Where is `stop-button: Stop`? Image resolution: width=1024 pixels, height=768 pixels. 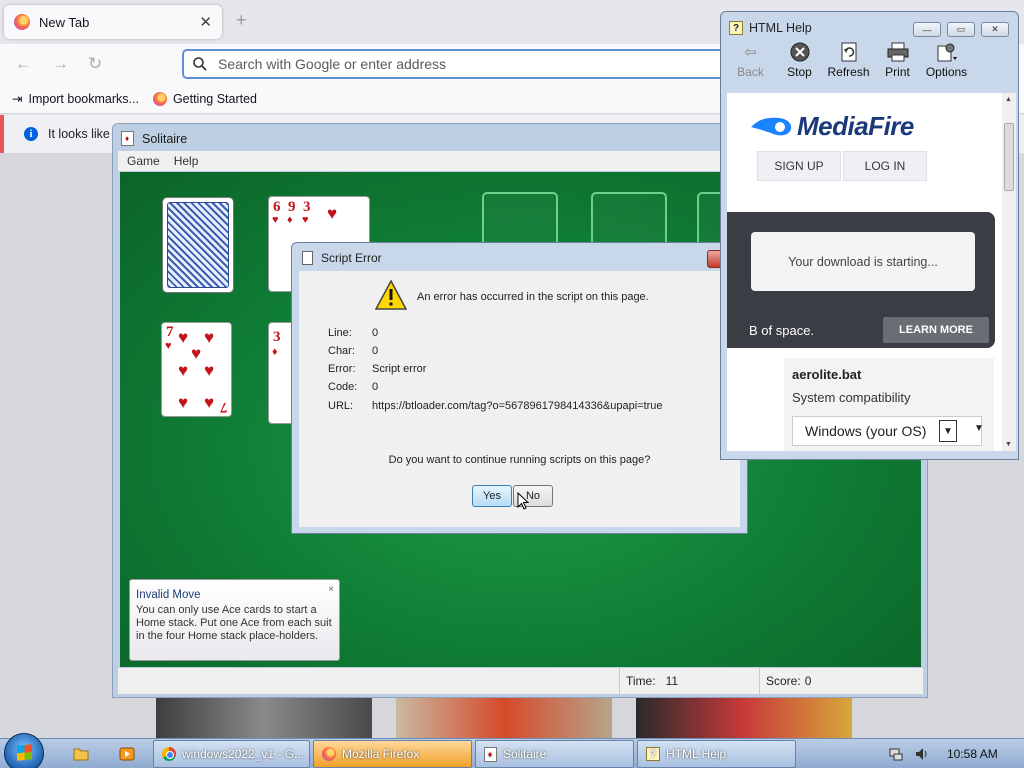 stop-button: Stop is located at coordinates (799, 67).